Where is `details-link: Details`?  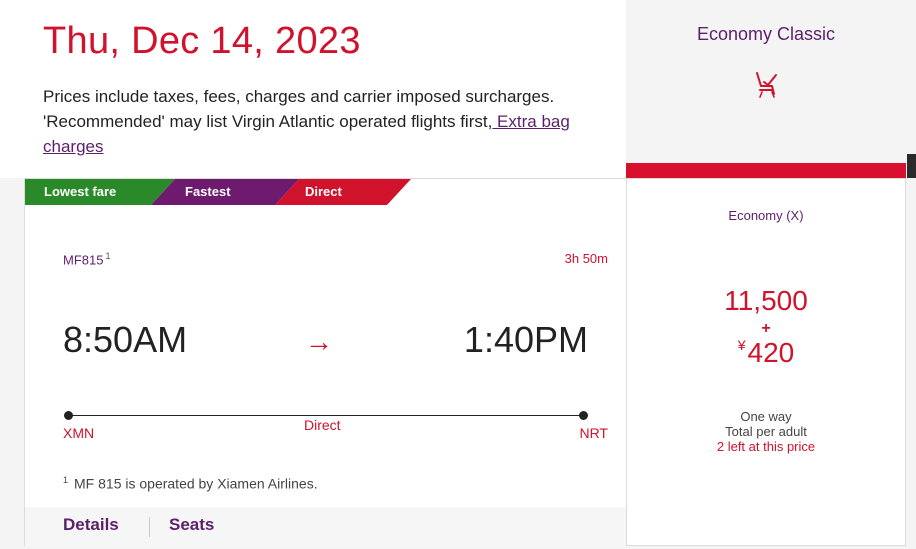 details-link: Details is located at coordinates (91, 525).